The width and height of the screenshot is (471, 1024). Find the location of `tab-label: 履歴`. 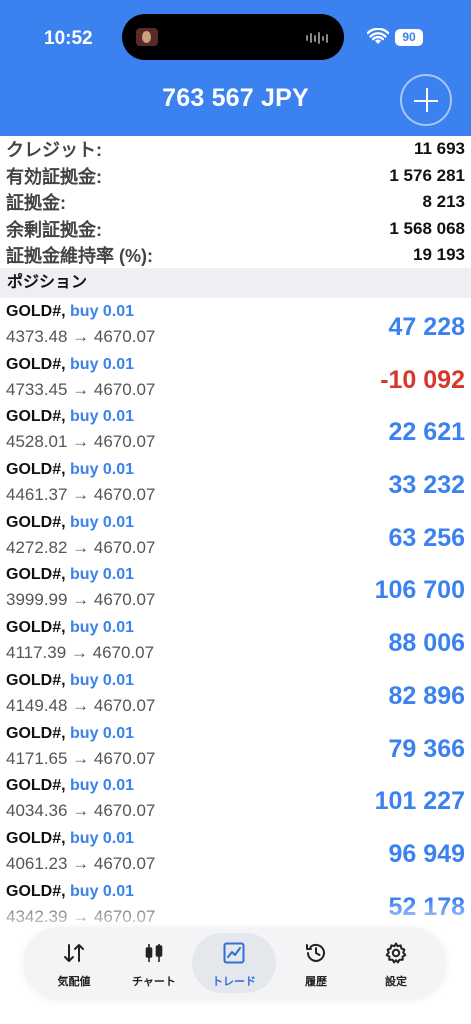

tab-label: 履歴 is located at coordinates (316, 982).